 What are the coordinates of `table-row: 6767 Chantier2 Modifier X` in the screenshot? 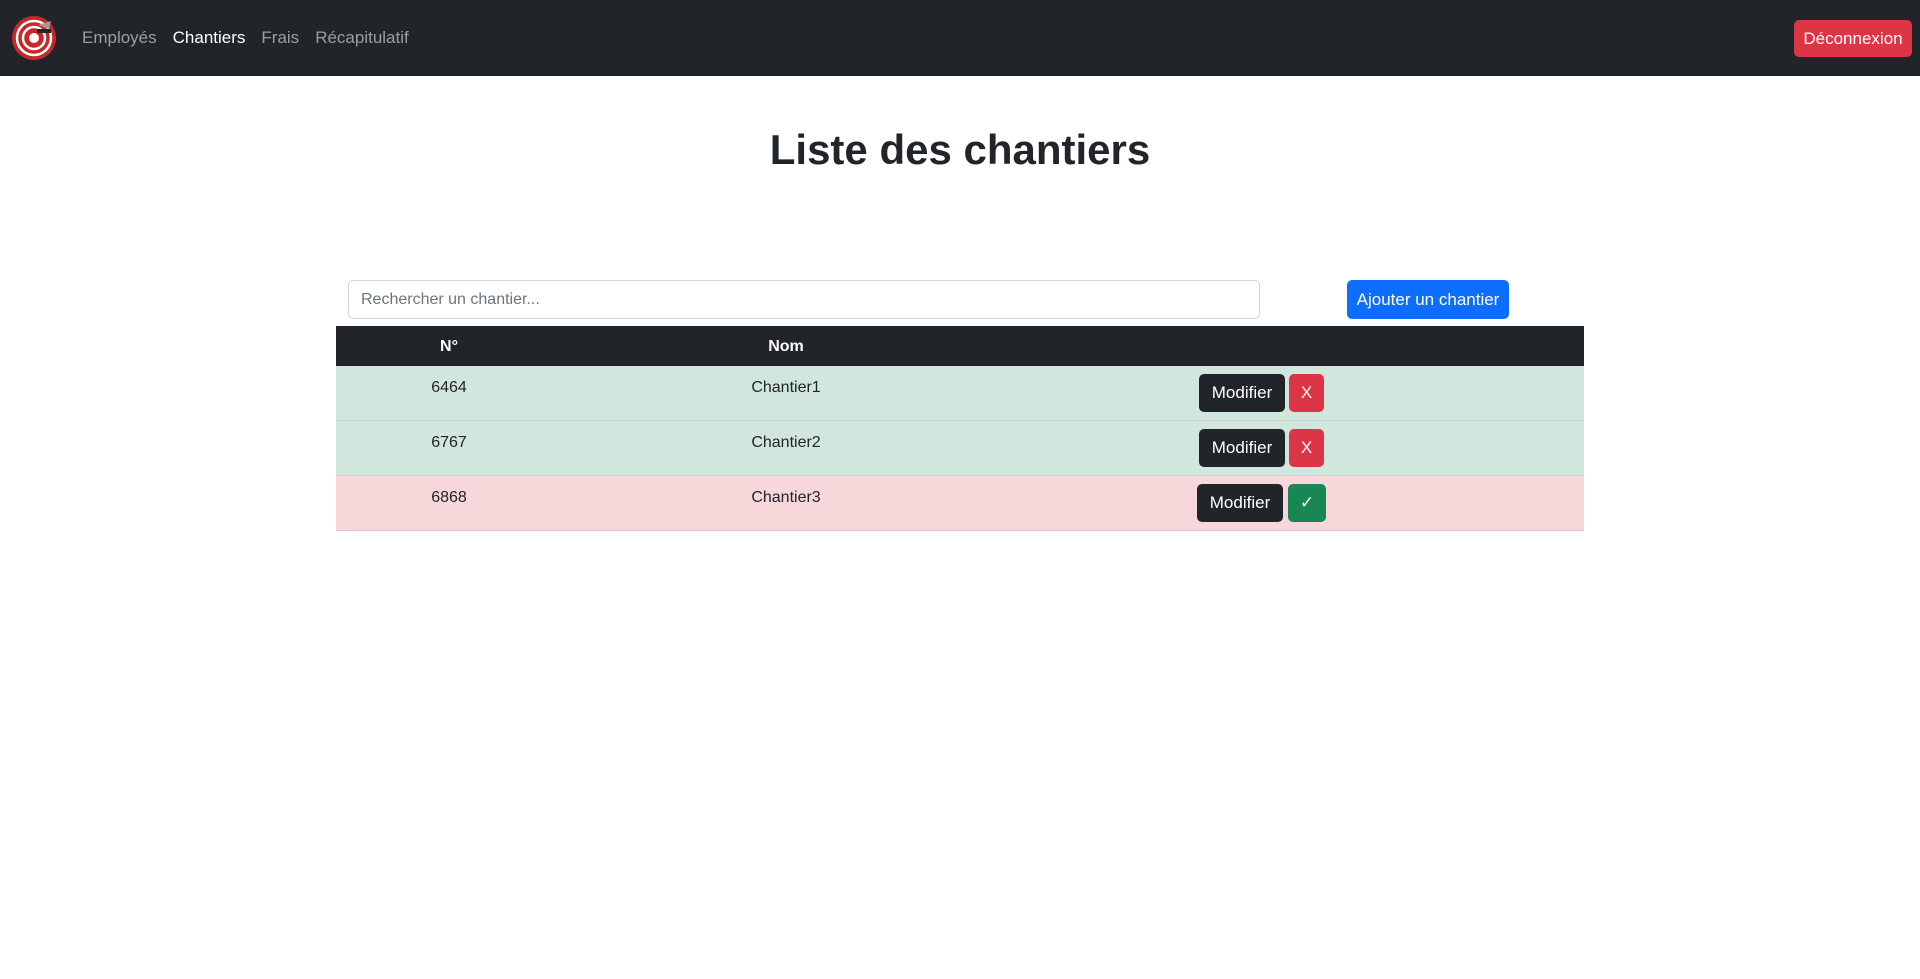 It's located at (960, 448).